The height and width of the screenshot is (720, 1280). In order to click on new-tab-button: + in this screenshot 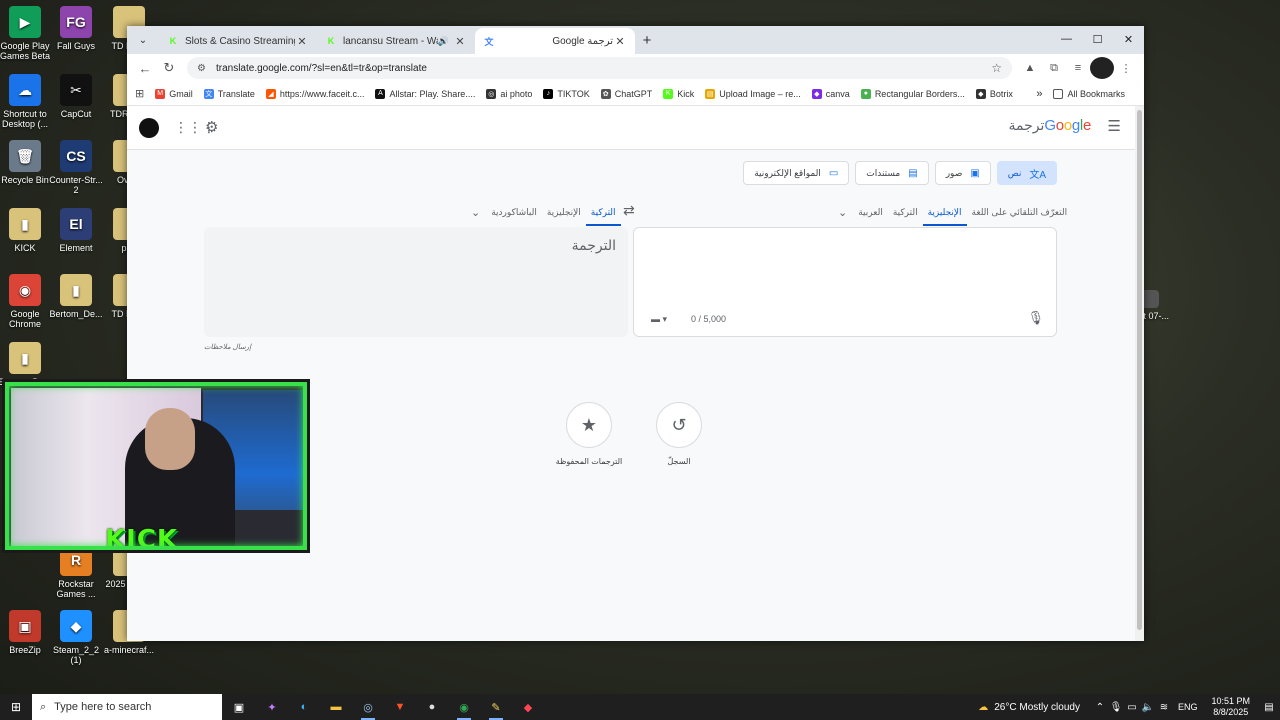, I will do `click(647, 40)`.